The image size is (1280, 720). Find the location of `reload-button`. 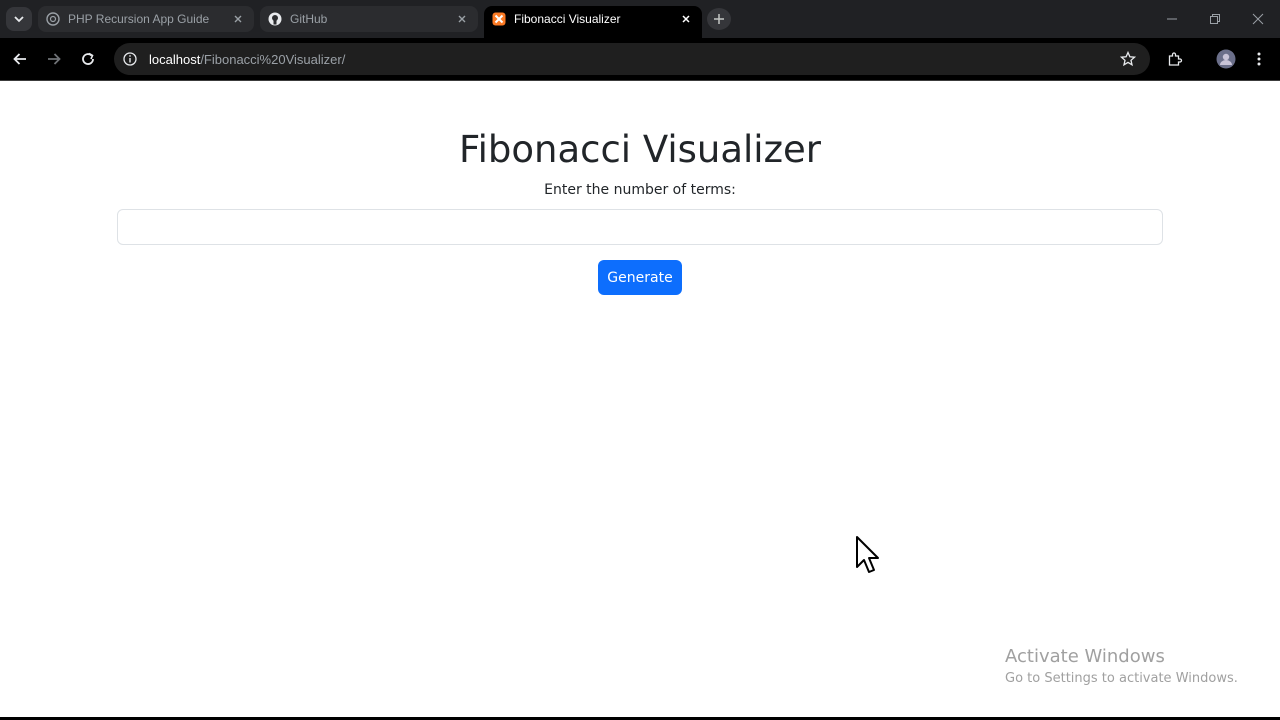

reload-button is located at coordinates (88, 59).